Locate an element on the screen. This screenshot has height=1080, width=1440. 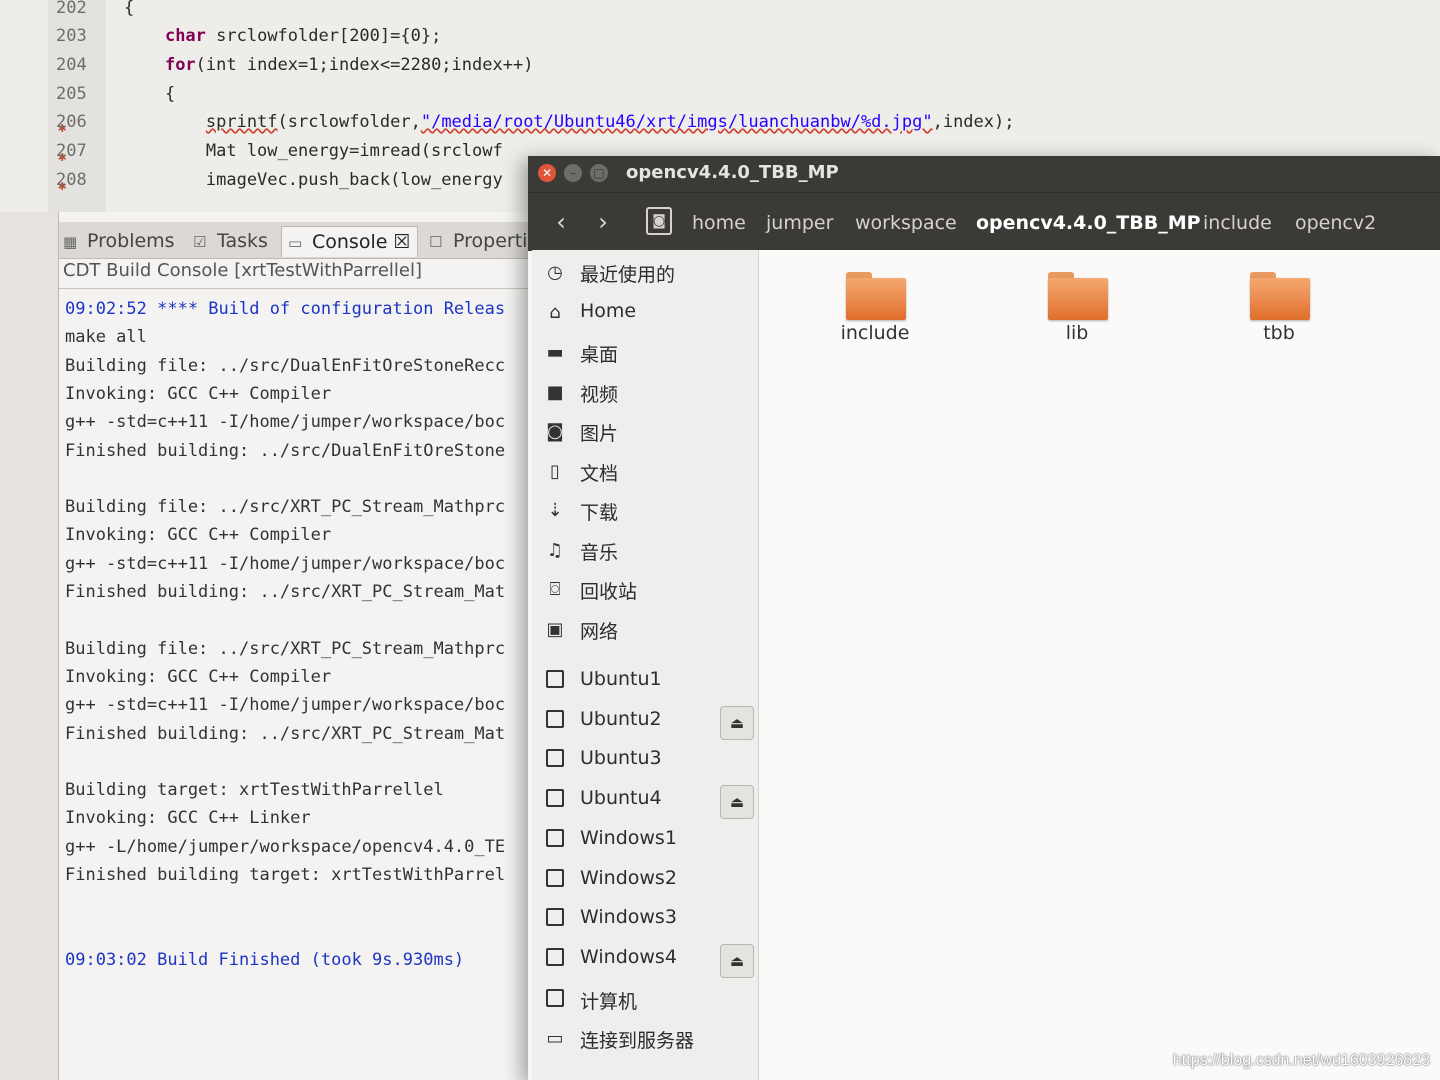
properties-icon: ☐ is located at coordinates (436, 242).